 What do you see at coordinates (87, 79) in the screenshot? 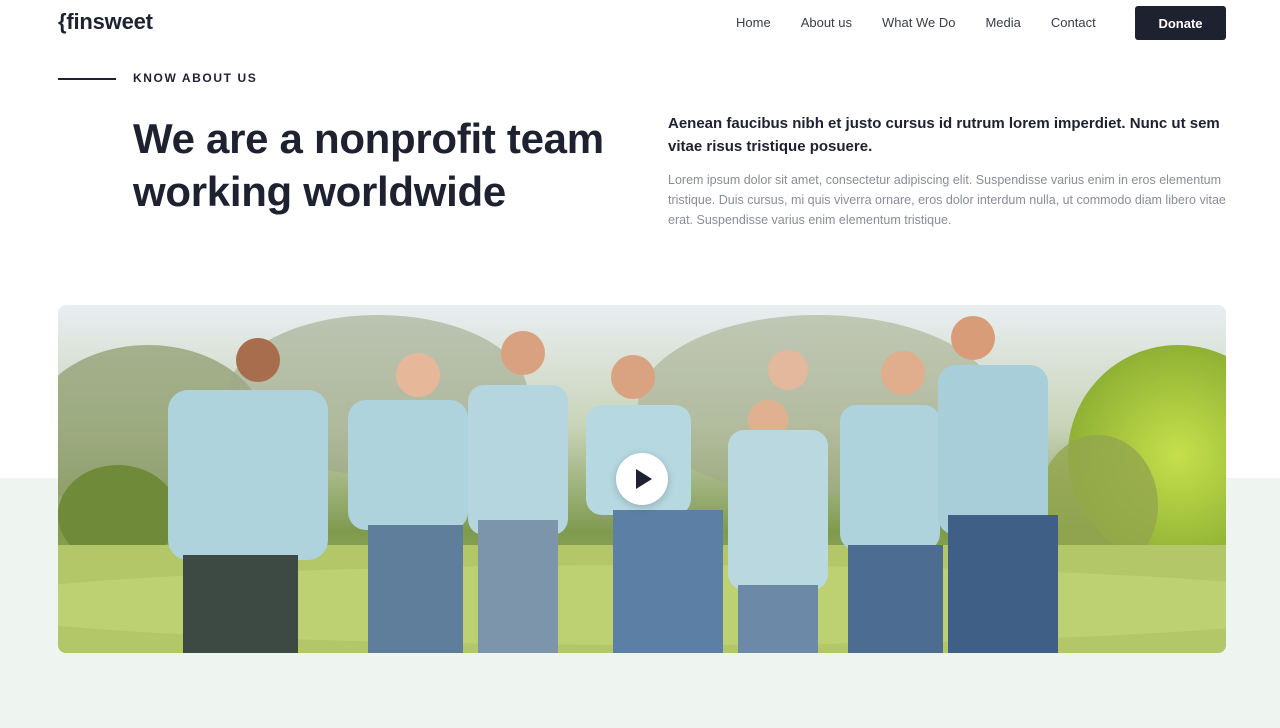
I see `eyebrow-divider` at bounding box center [87, 79].